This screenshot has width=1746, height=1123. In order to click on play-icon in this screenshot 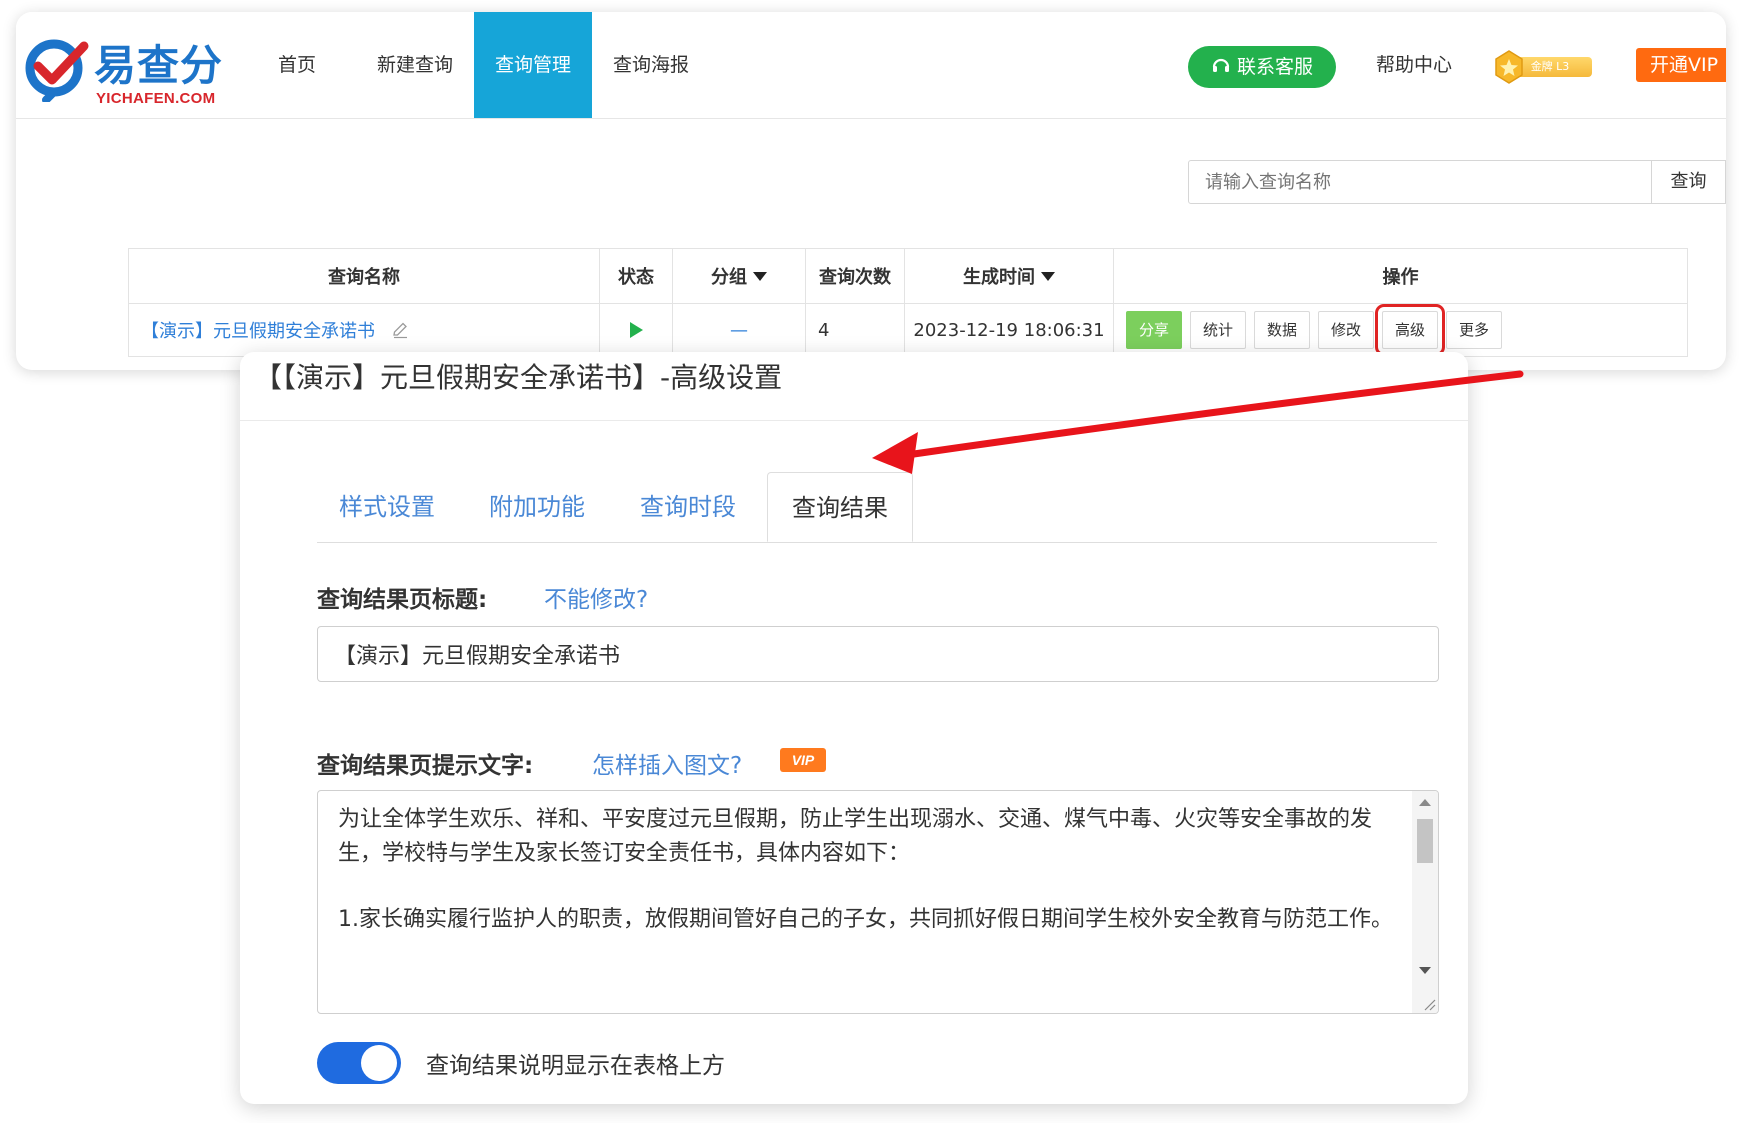, I will do `click(636, 329)`.